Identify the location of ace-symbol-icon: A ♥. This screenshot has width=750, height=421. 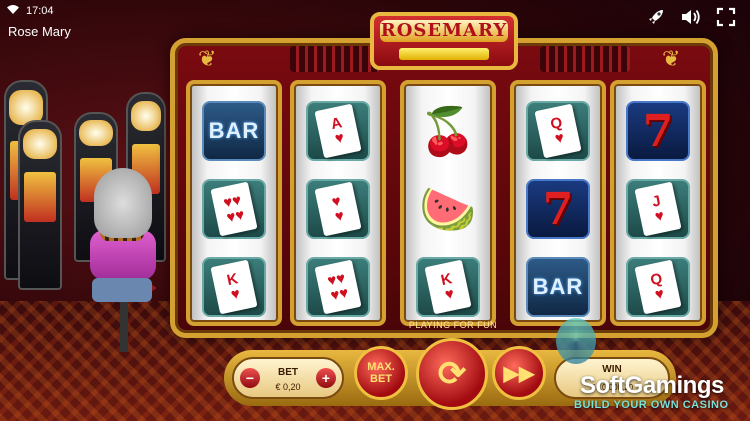
(338, 131).